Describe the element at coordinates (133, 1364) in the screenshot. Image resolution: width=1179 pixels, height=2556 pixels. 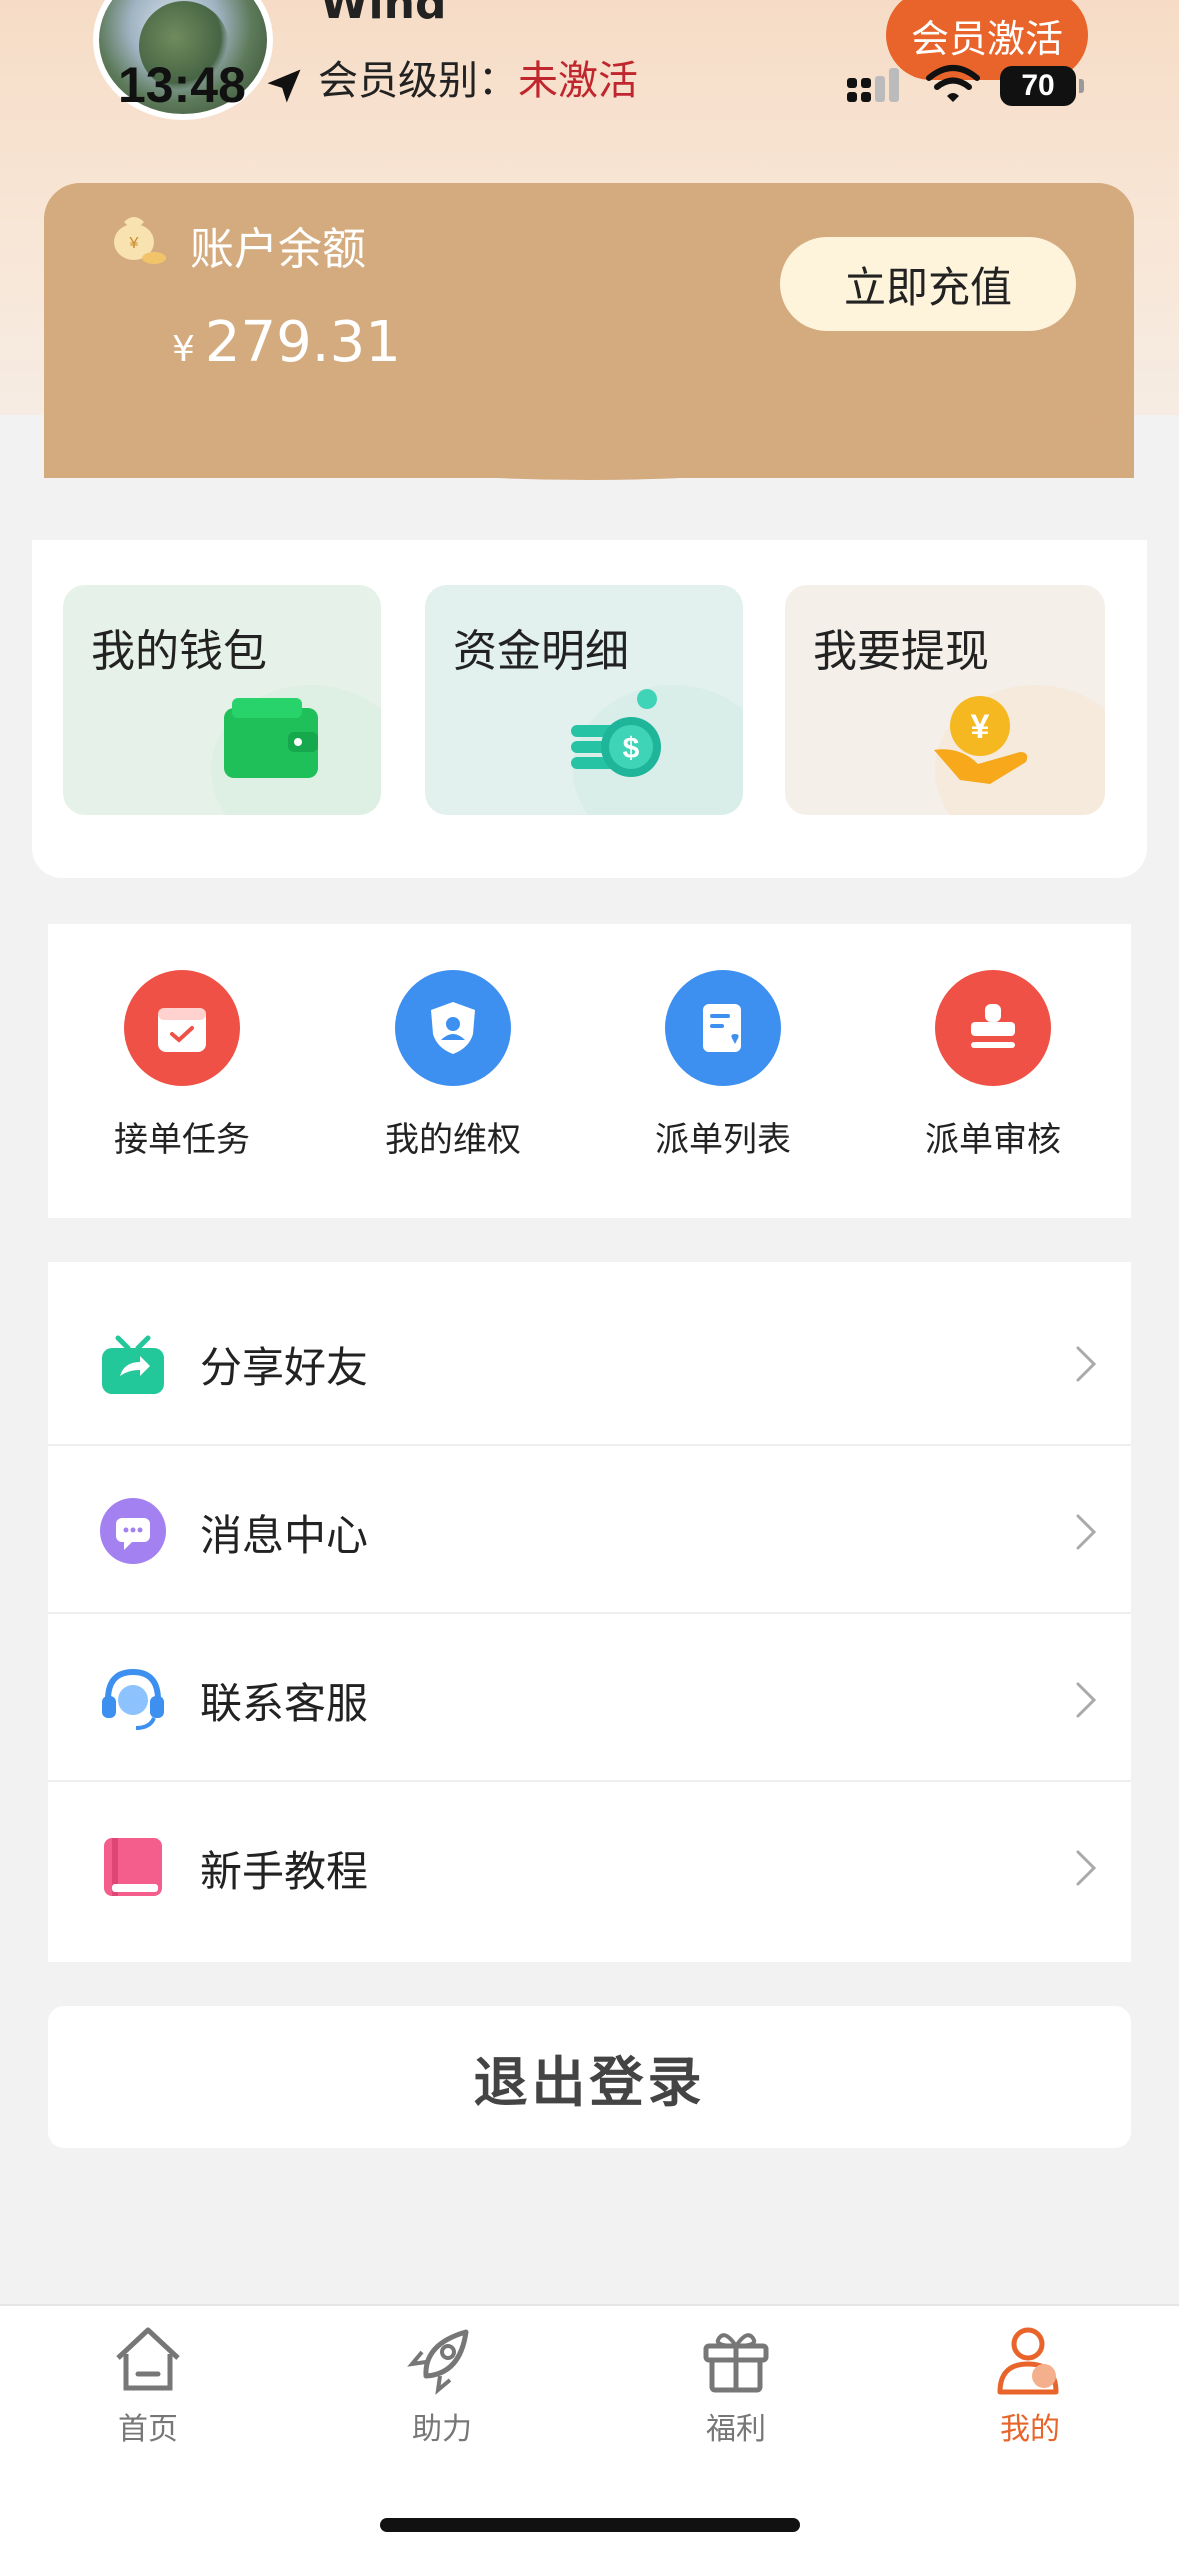
I see `share-gift-icon` at that location.